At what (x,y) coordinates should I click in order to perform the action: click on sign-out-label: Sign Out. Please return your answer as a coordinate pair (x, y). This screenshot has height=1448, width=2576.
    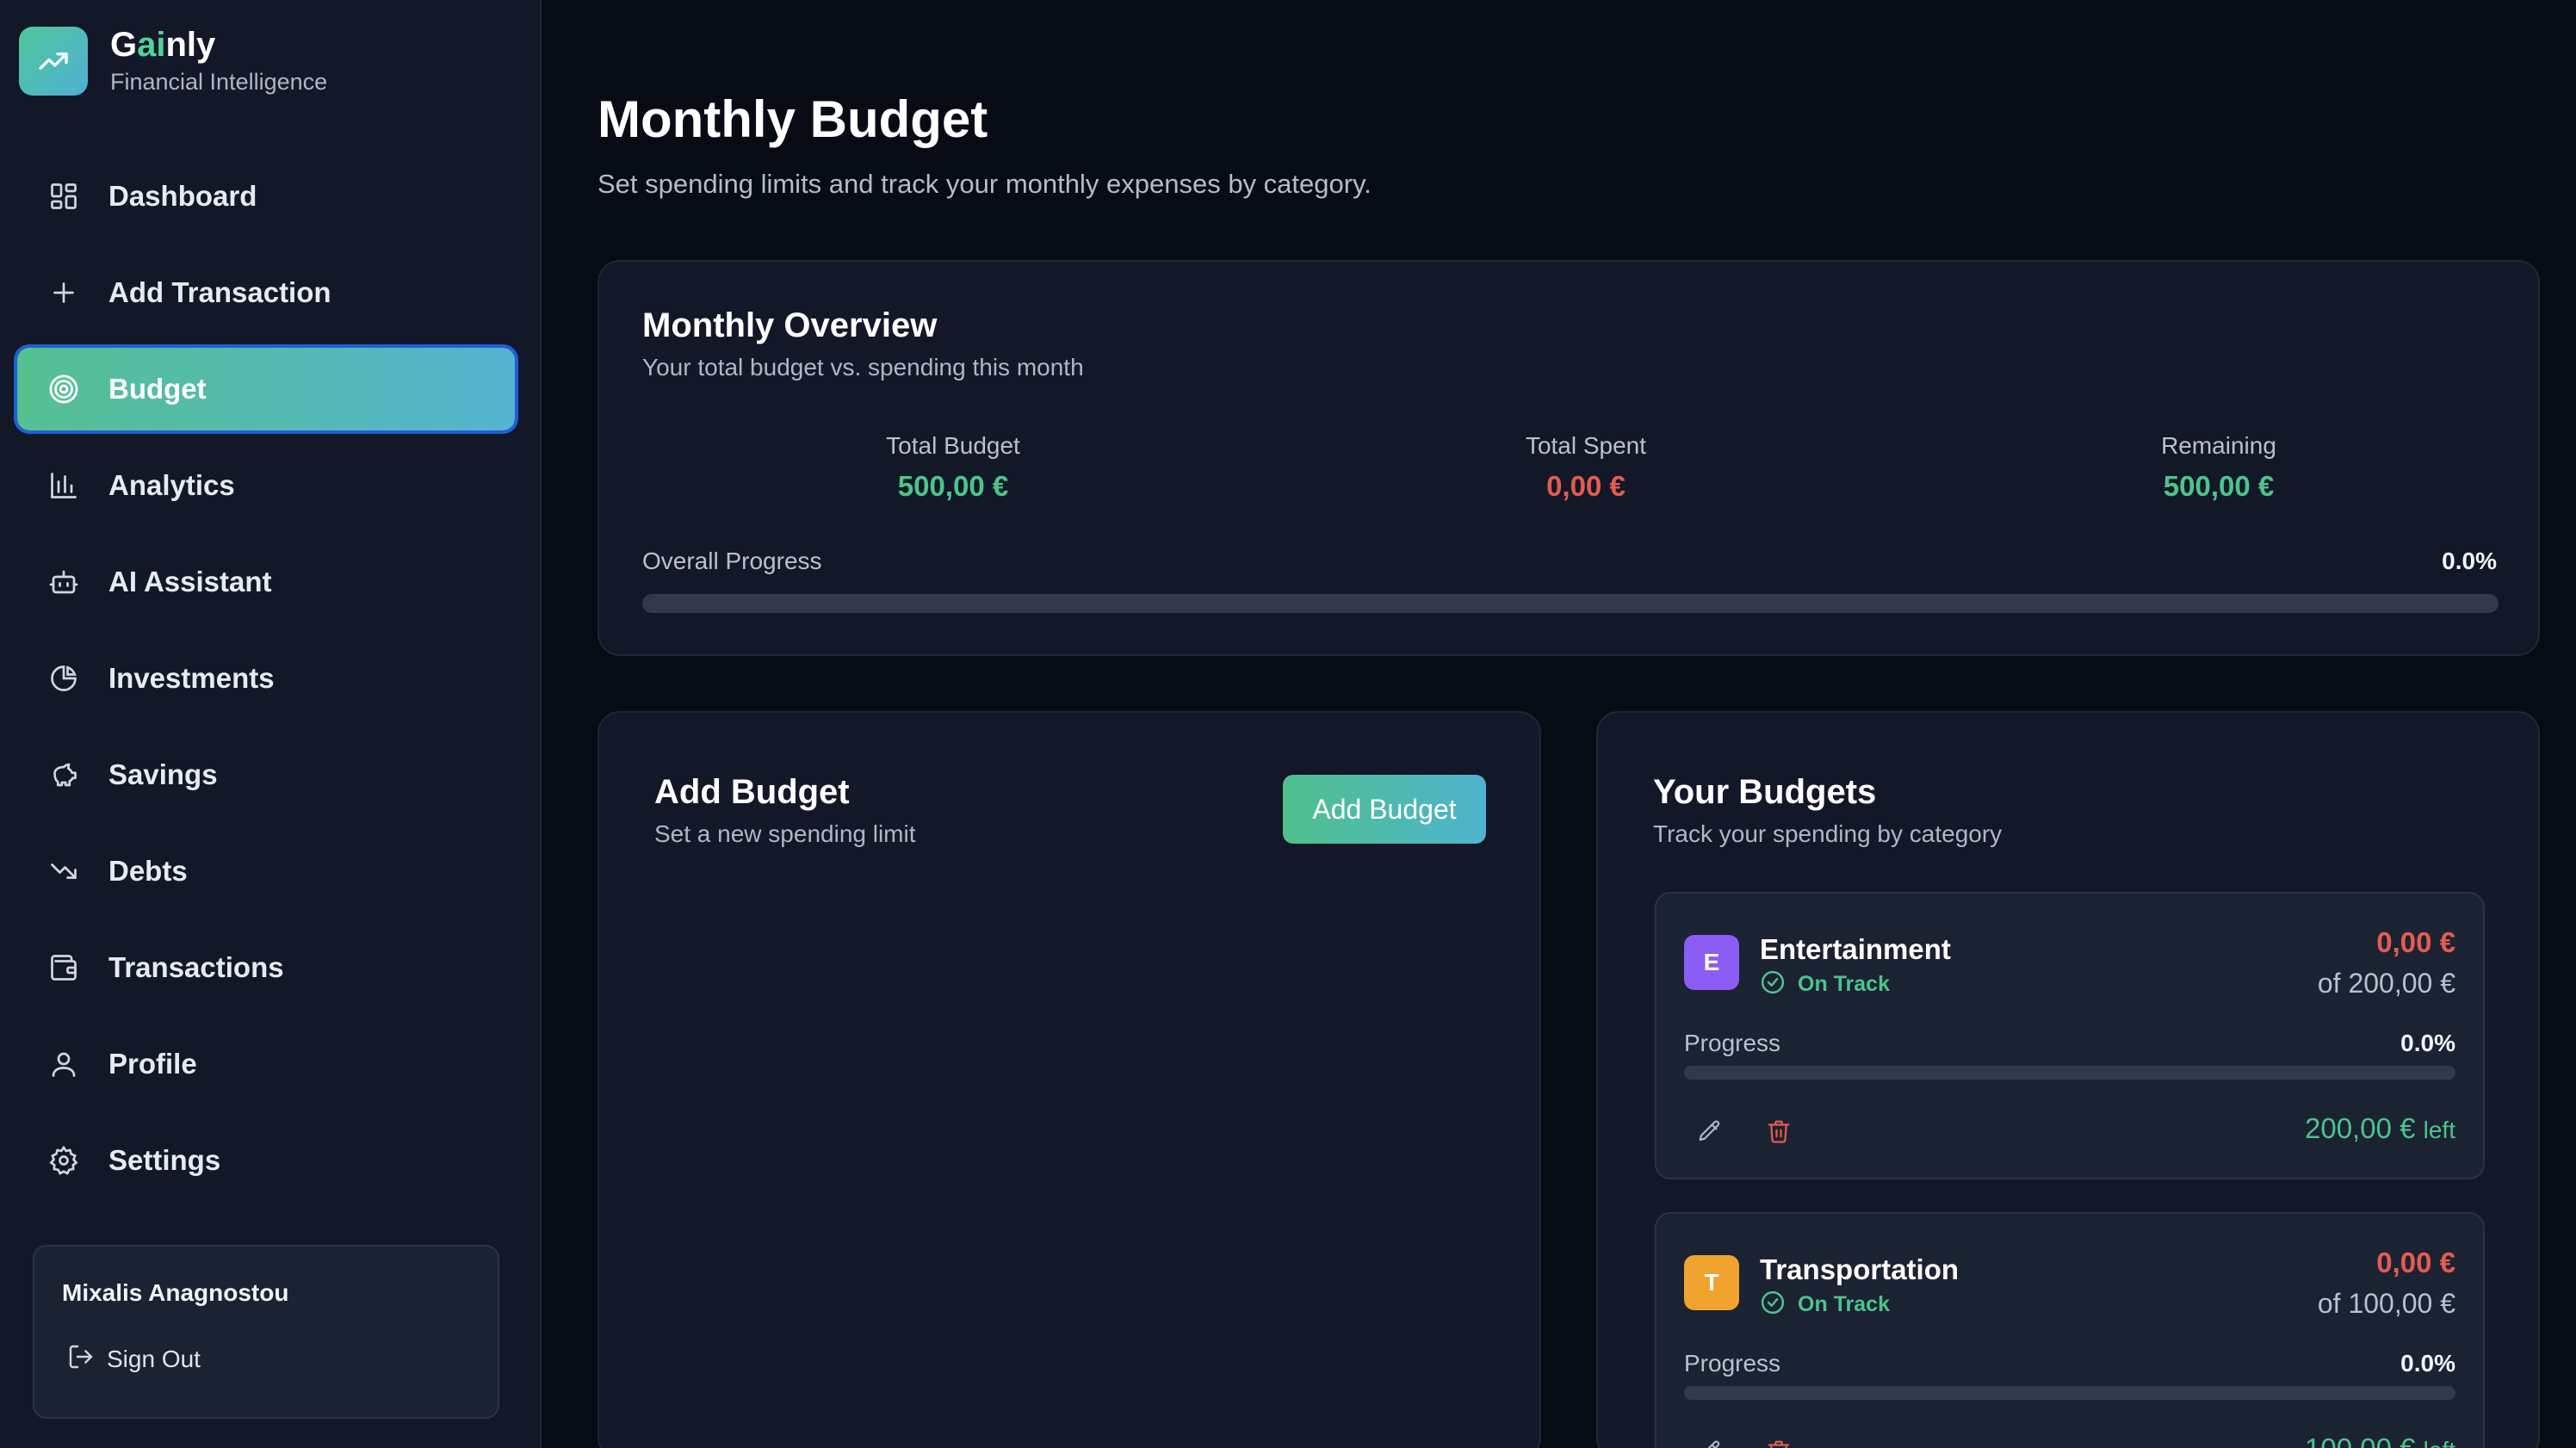
    Looking at the image, I should click on (154, 1358).